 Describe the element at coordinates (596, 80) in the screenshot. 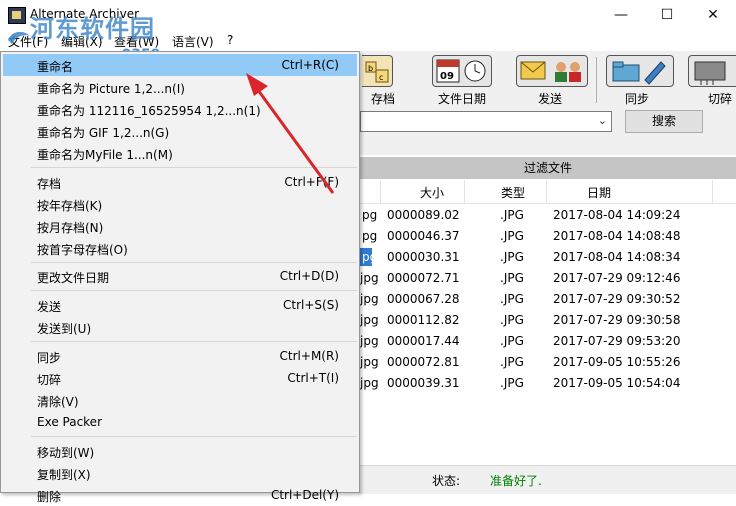

I see `toolbar-separator` at that location.